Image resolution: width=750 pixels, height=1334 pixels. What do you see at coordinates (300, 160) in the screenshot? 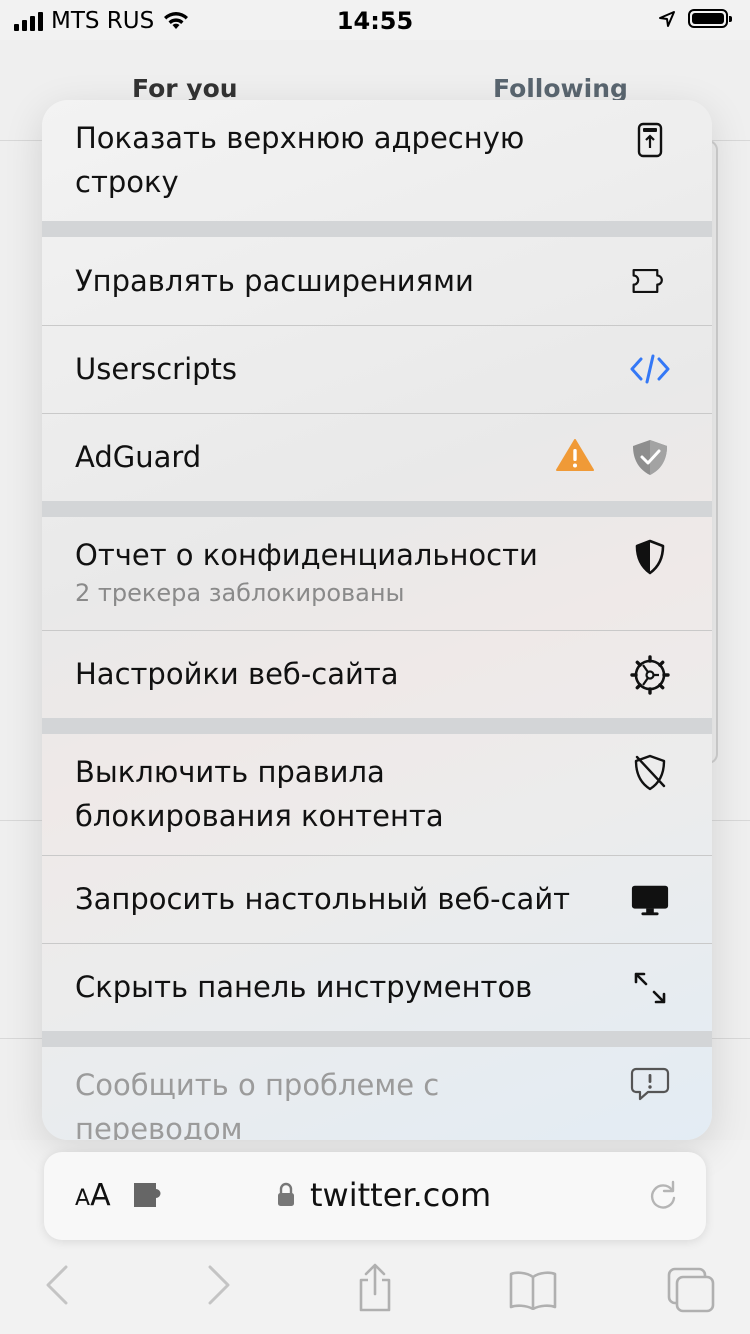
I see `menu-item-label: Показать верхнюю адресную строку` at bounding box center [300, 160].